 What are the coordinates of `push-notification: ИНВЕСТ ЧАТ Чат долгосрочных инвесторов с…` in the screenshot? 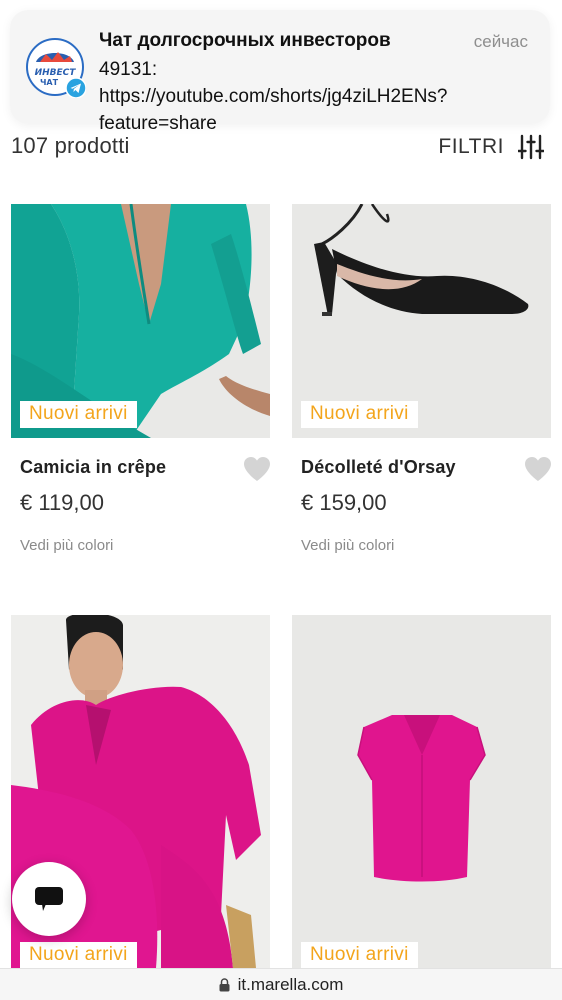 It's located at (280, 72).